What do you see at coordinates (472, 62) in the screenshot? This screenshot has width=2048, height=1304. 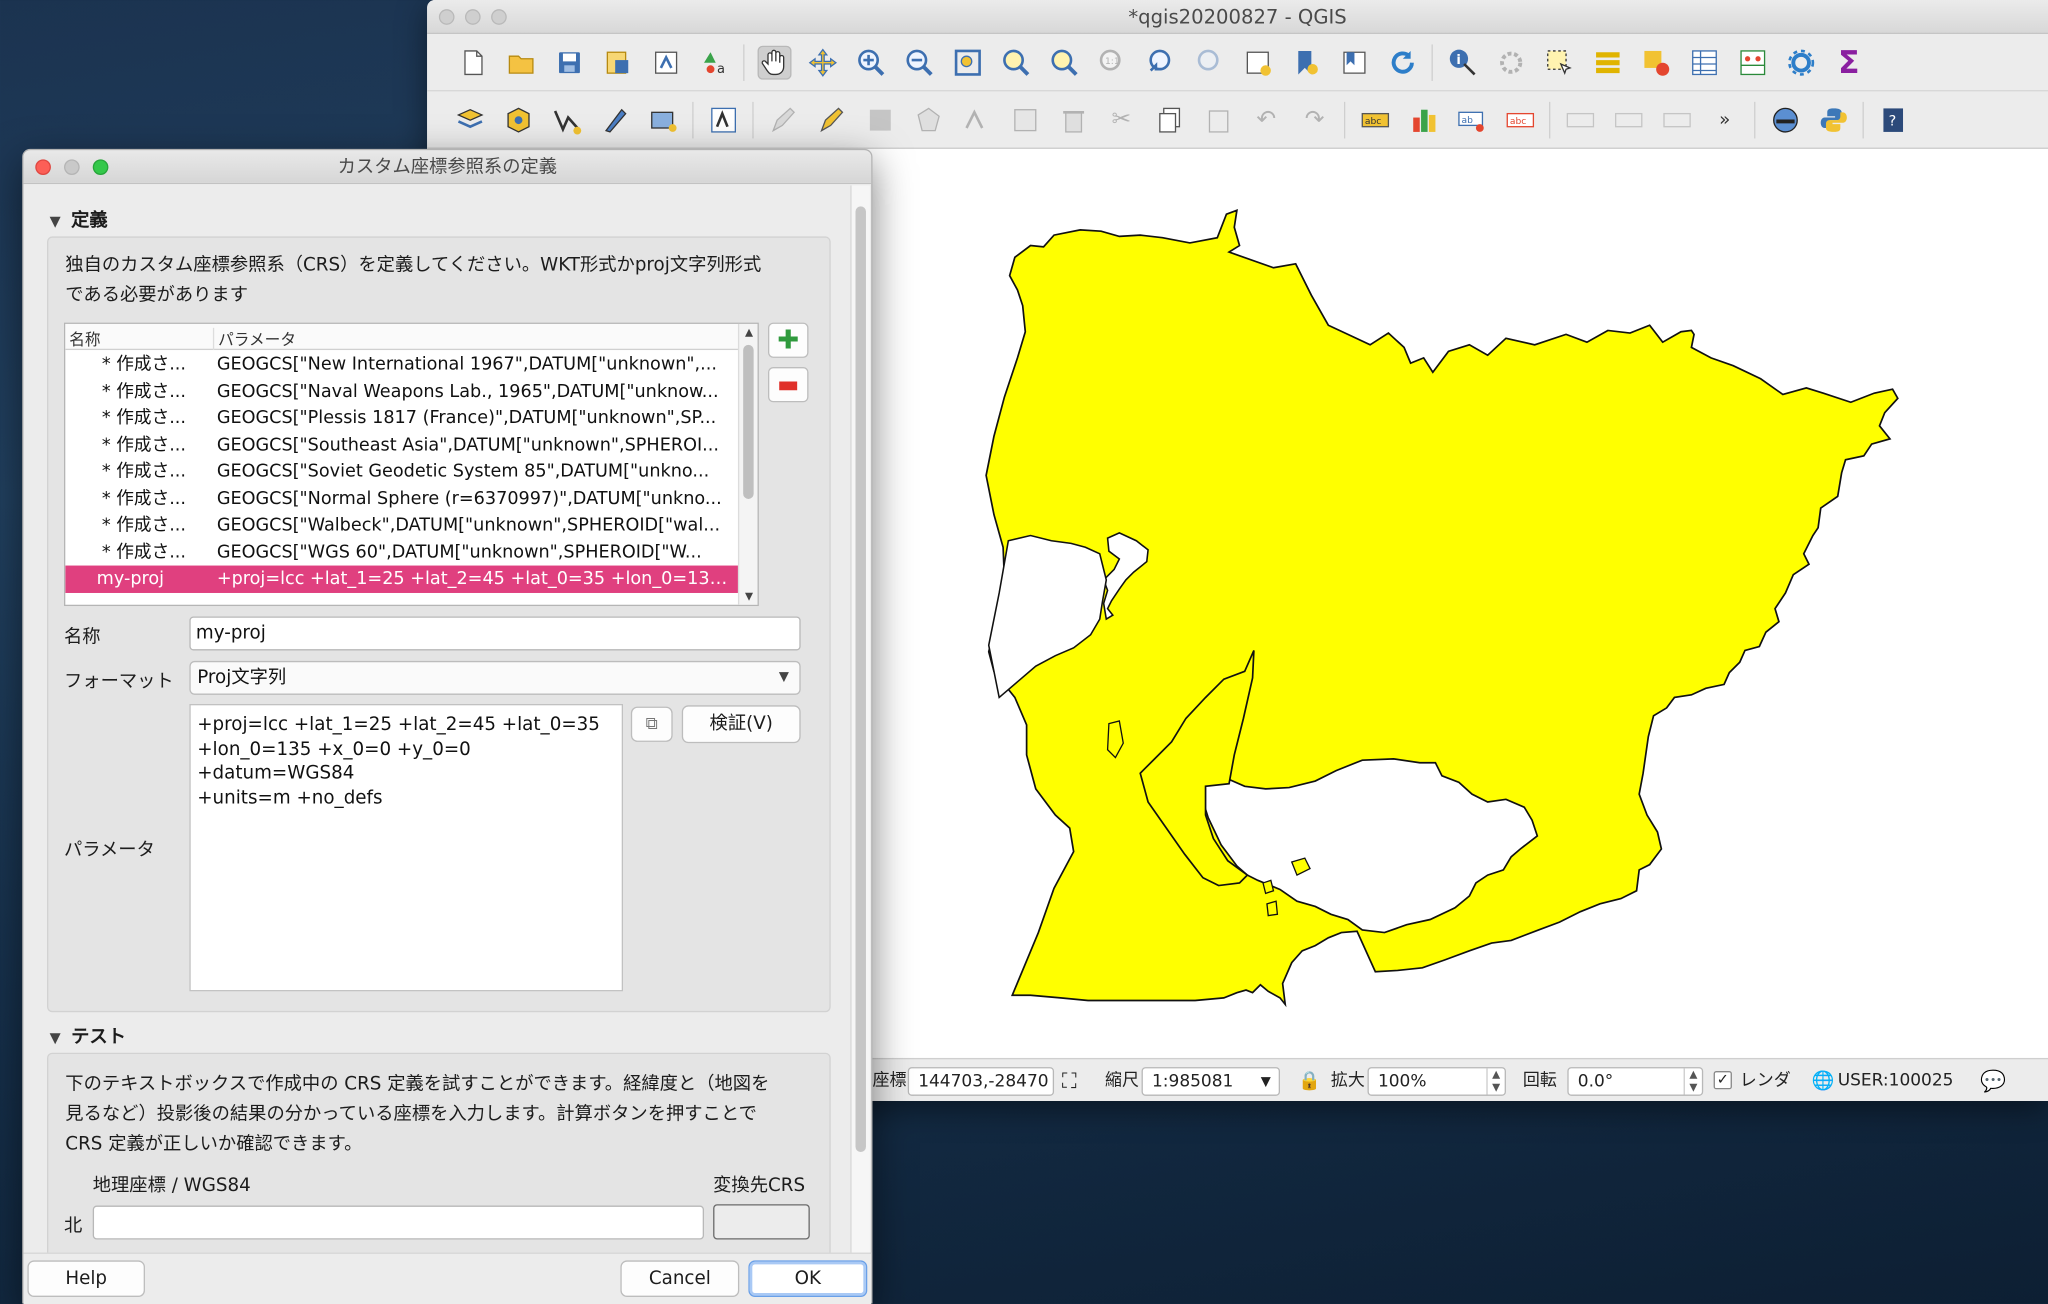 I see `new-project-icon` at bounding box center [472, 62].